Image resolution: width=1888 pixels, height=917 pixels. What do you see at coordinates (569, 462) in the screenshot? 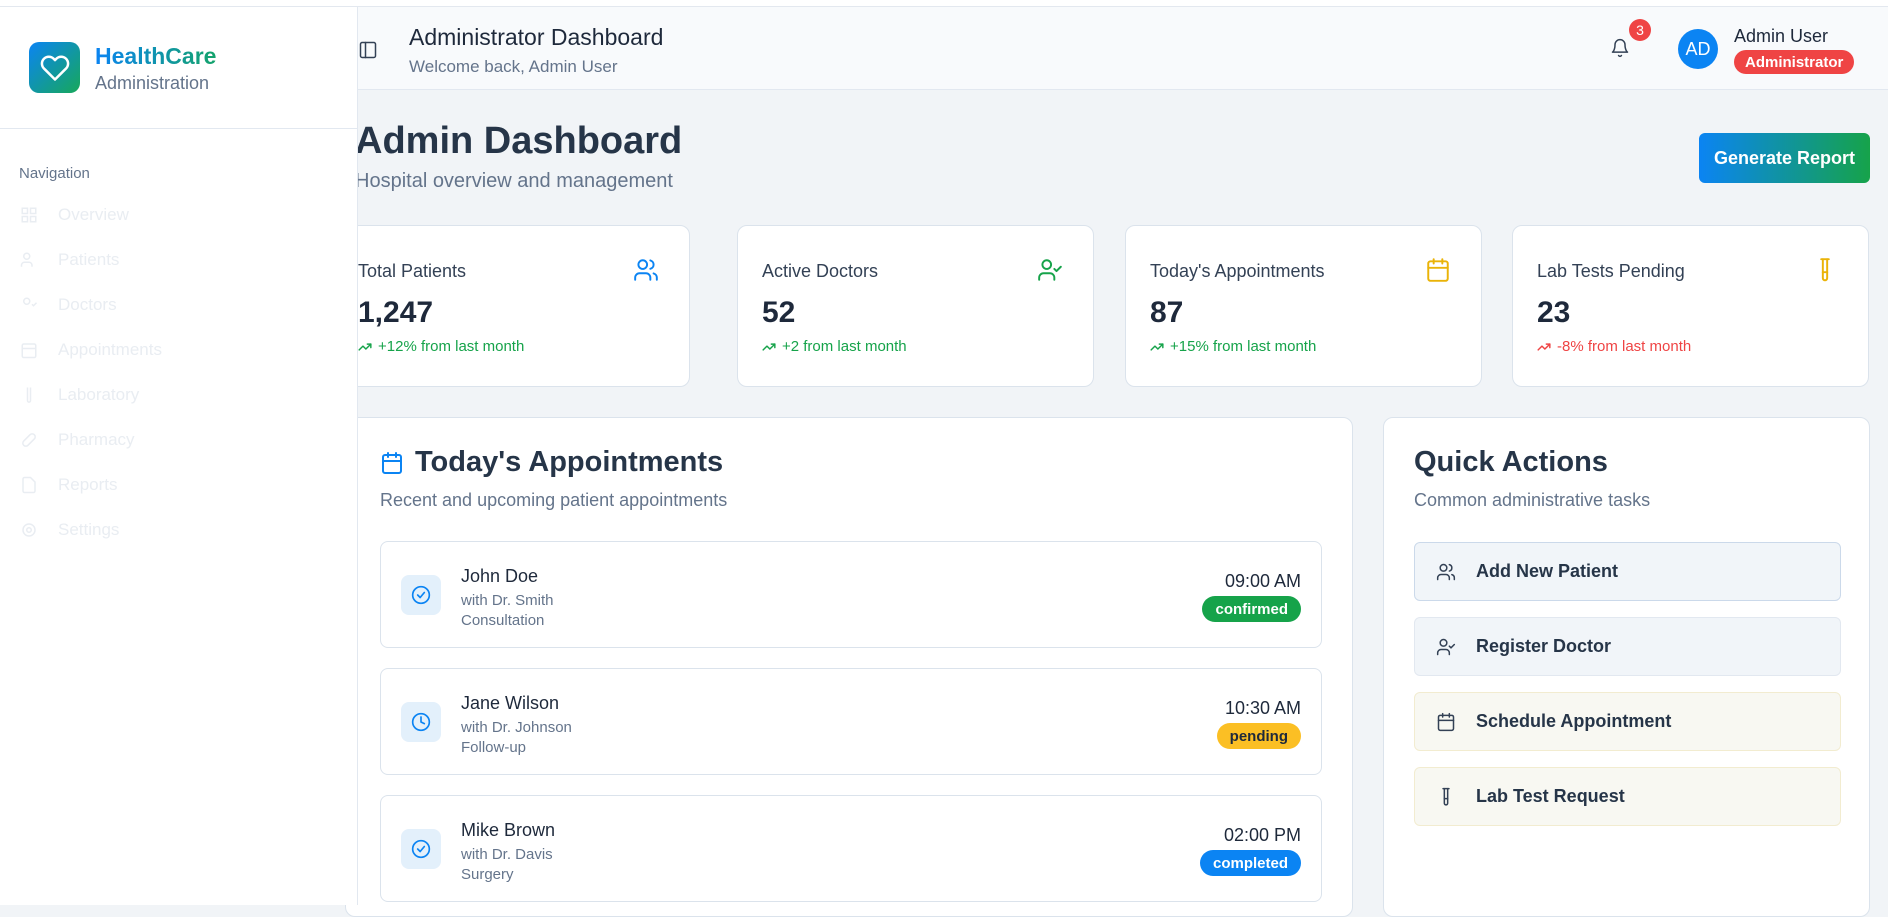
I see `appointments-card-title: Today's Appointments` at bounding box center [569, 462].